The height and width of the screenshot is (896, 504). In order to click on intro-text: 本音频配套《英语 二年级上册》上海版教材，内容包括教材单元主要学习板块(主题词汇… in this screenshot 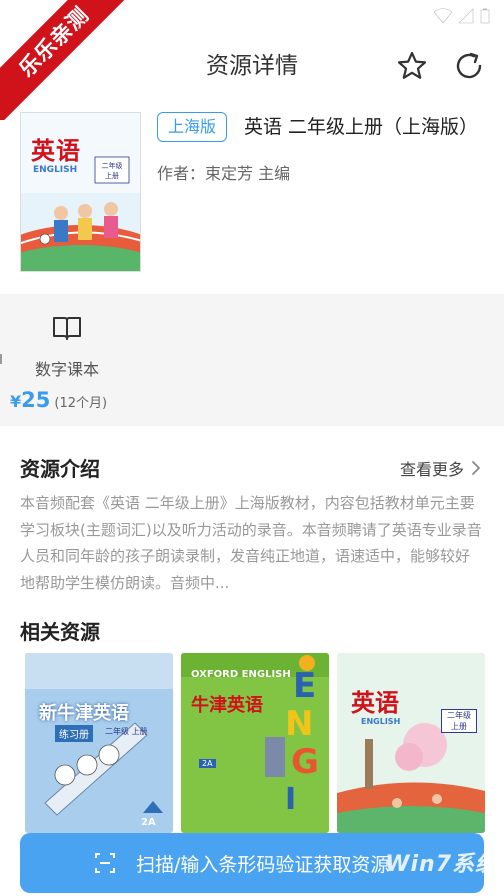, I will do `click(251, 543)`.